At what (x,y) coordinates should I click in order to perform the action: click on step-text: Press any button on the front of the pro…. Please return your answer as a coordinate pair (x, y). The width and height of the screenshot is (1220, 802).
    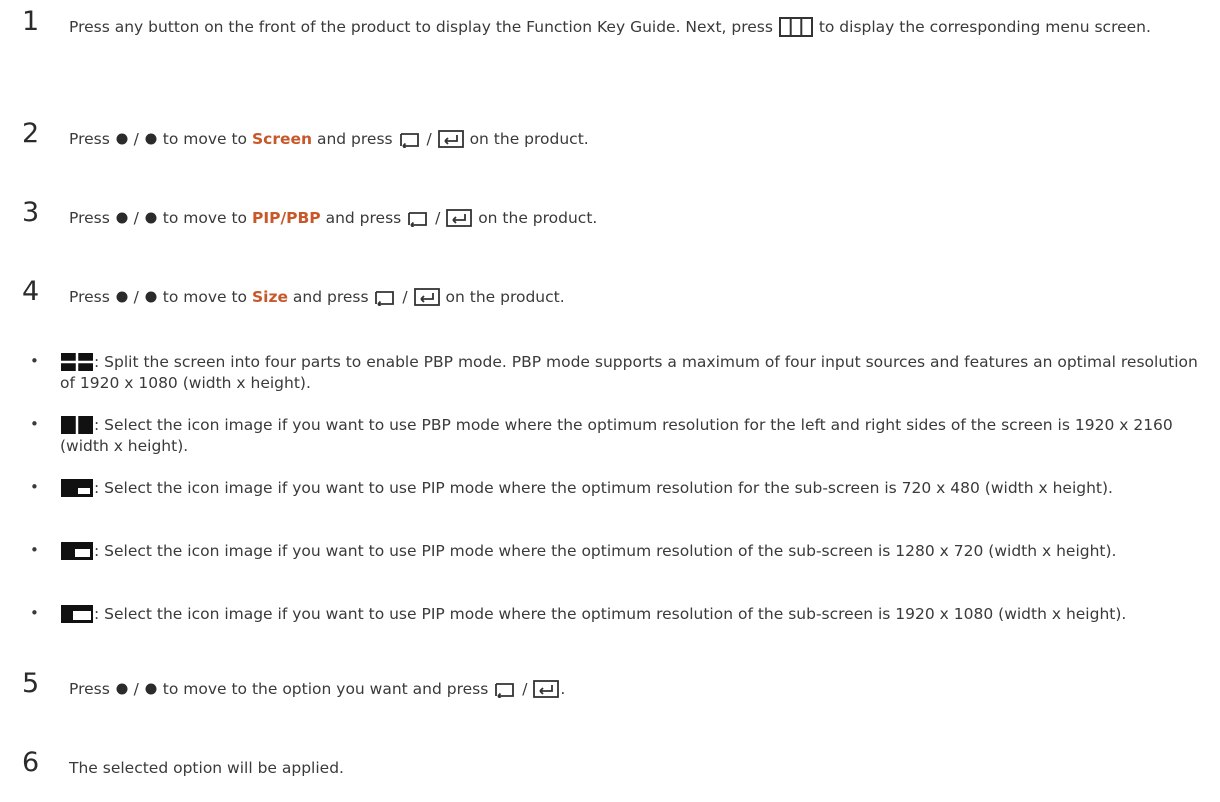
    Looking at the image, I should click on (634, 27).